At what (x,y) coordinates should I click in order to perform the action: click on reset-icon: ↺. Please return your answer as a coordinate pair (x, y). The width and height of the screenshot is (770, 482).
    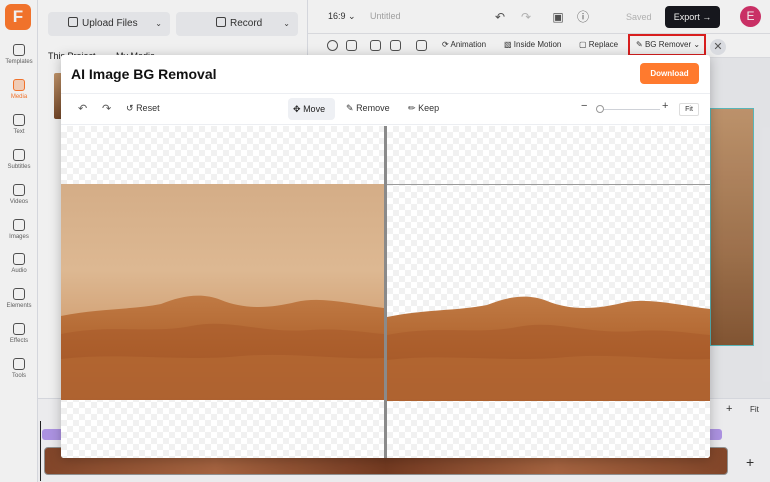
    Looking at the image, I should click on (130, 108).